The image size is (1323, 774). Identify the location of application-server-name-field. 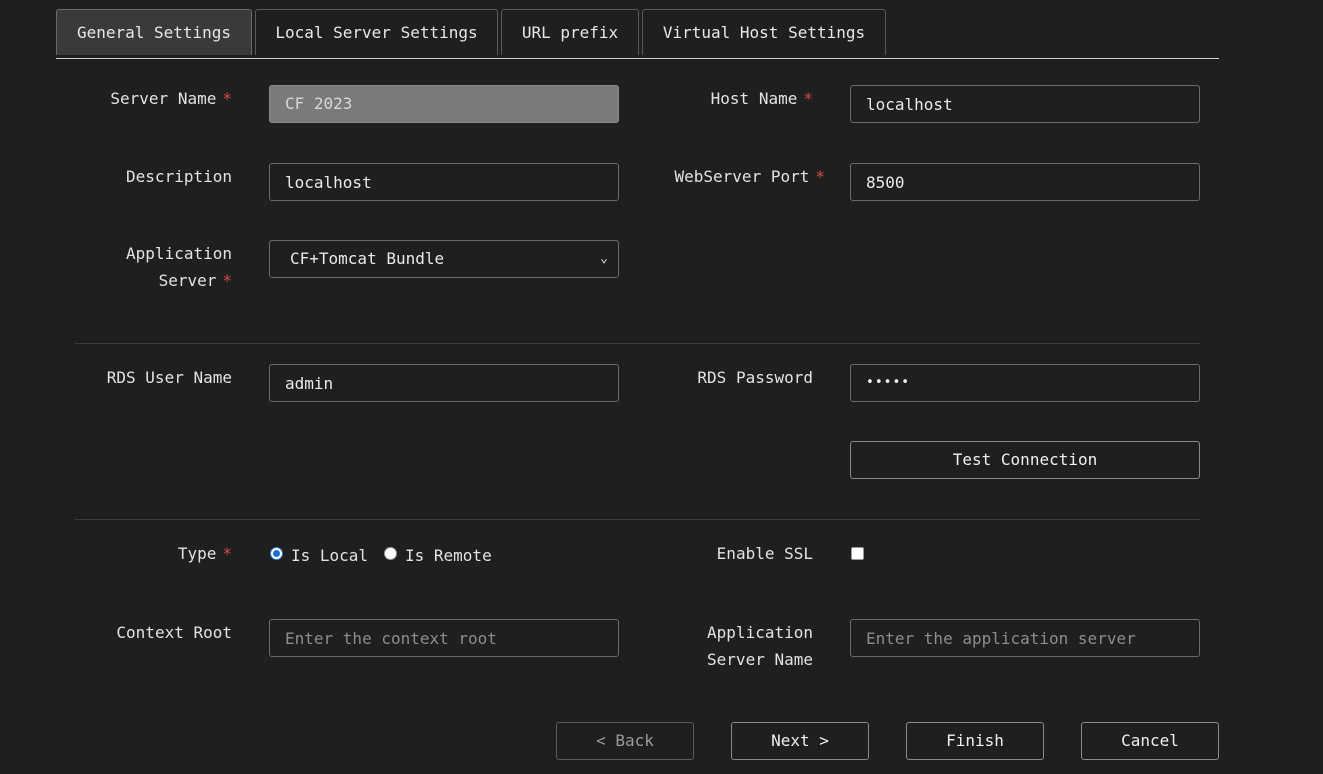
(1025, 638).